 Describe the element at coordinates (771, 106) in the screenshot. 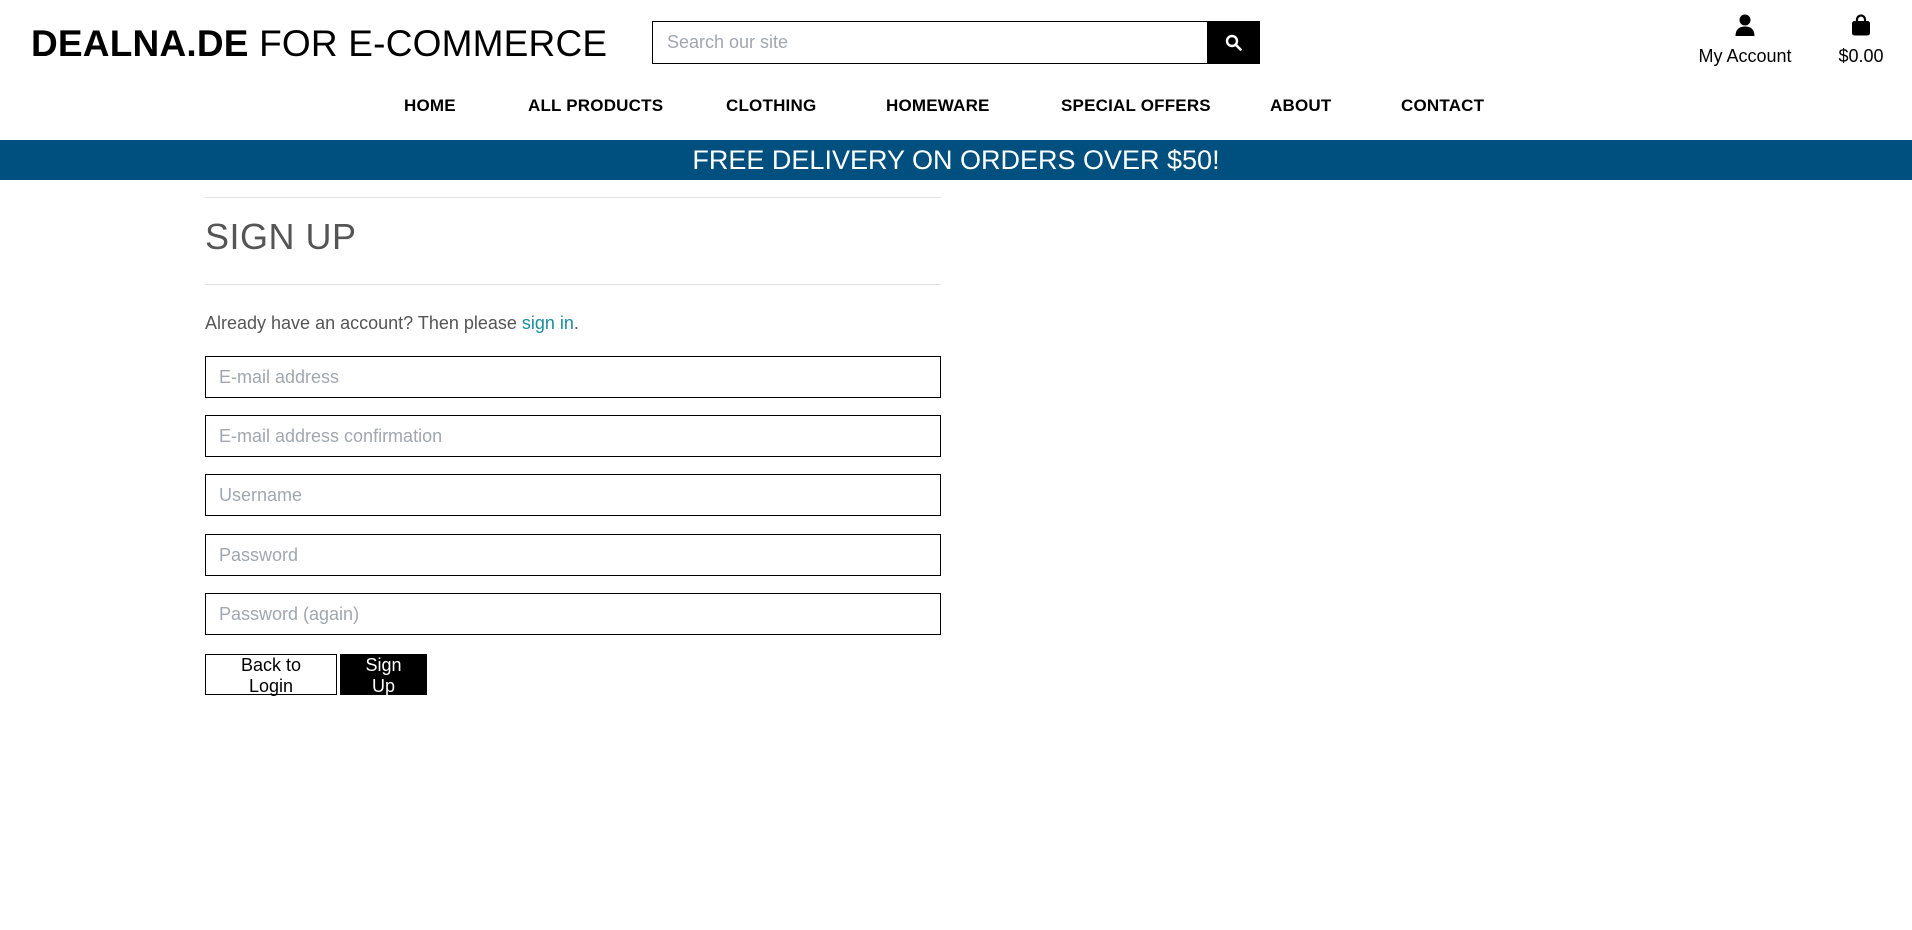

I see `nav-clothing: CLOTHING` at that location.